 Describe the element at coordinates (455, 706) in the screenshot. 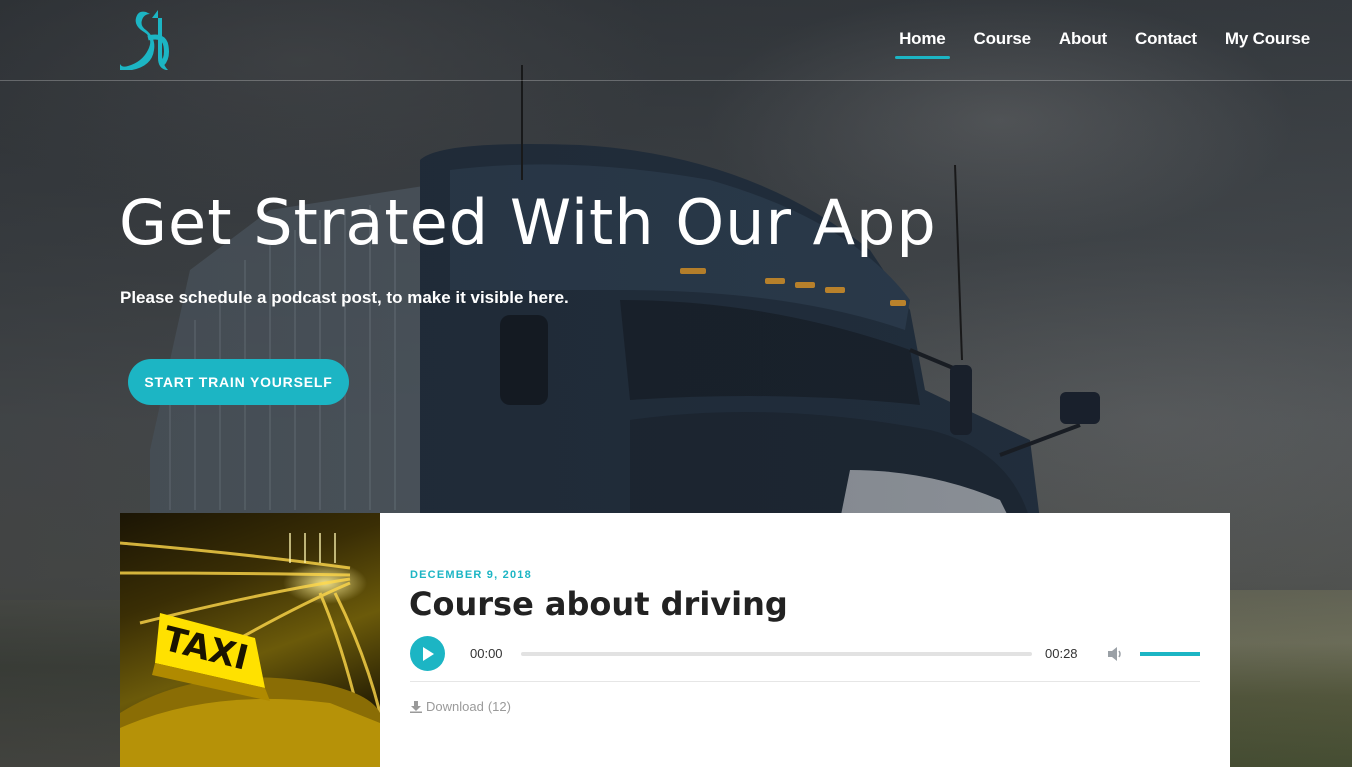

I see `download-label: Download` at that location.